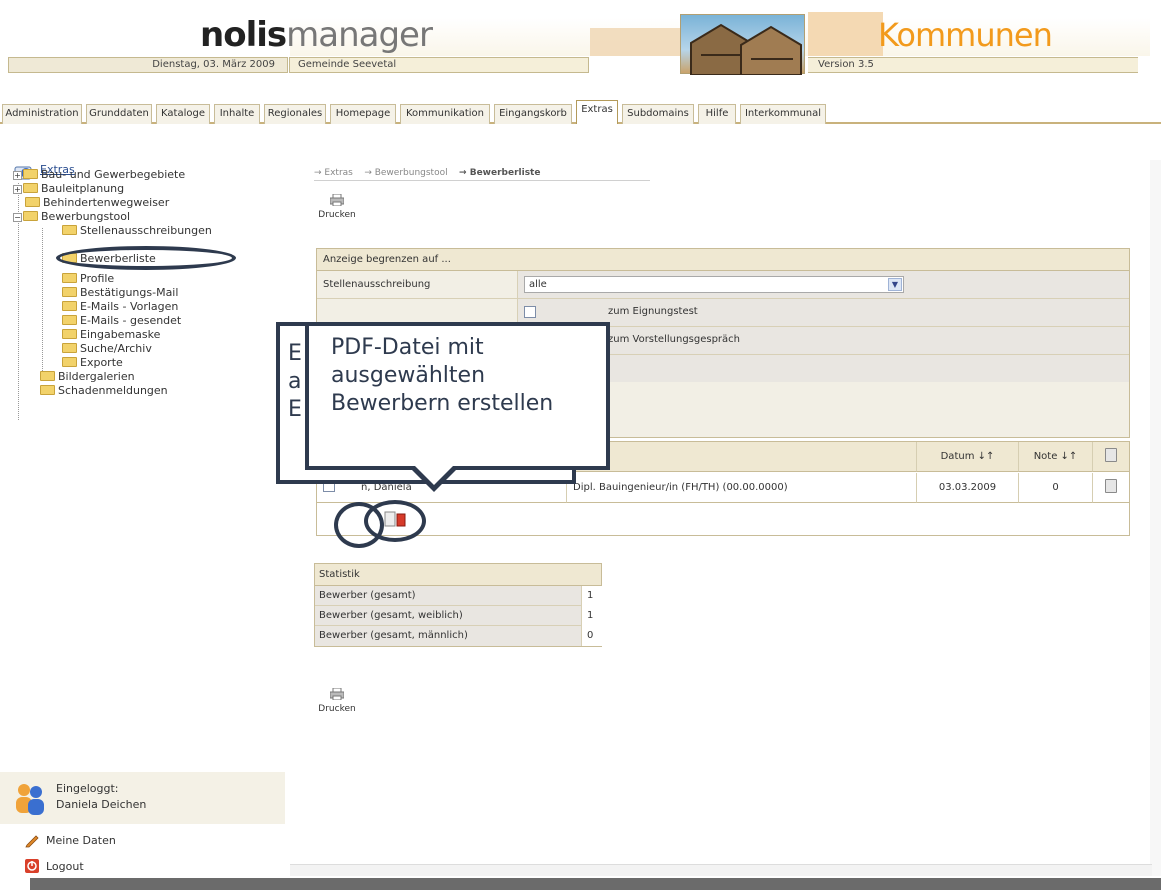  I want to click on version-label: Version 3.5, so click(973, 65).